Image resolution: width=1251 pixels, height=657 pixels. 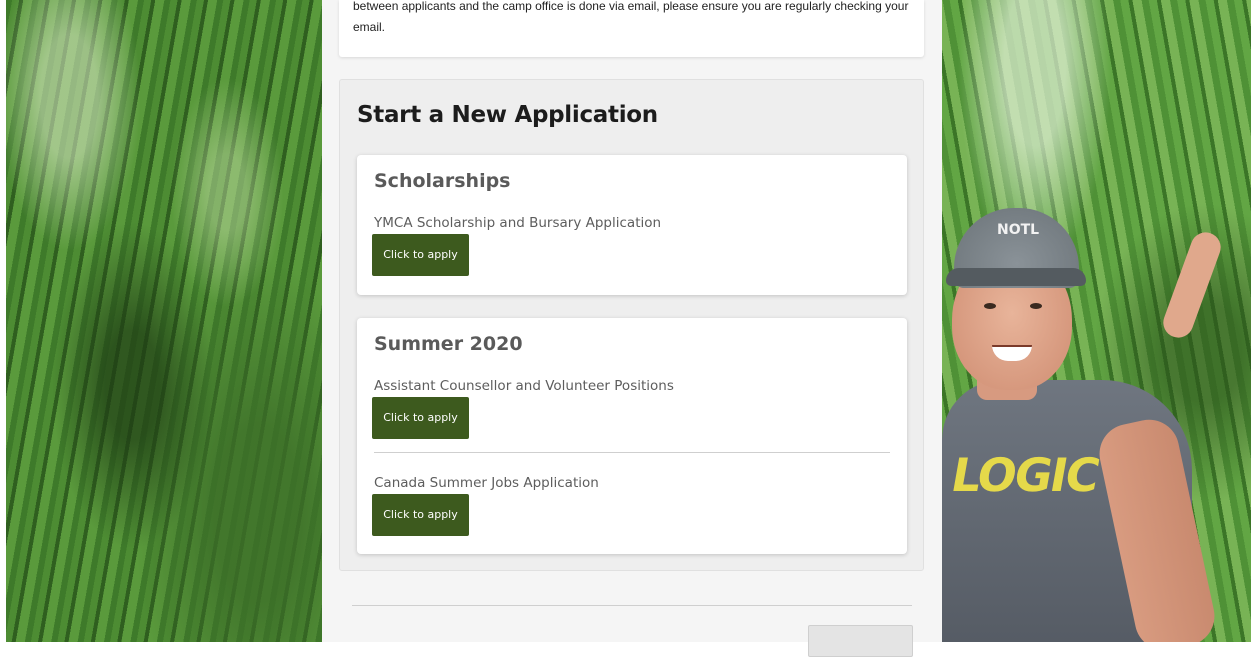 I want to click on next-panel-top-edge, so click(x=632, y=605).